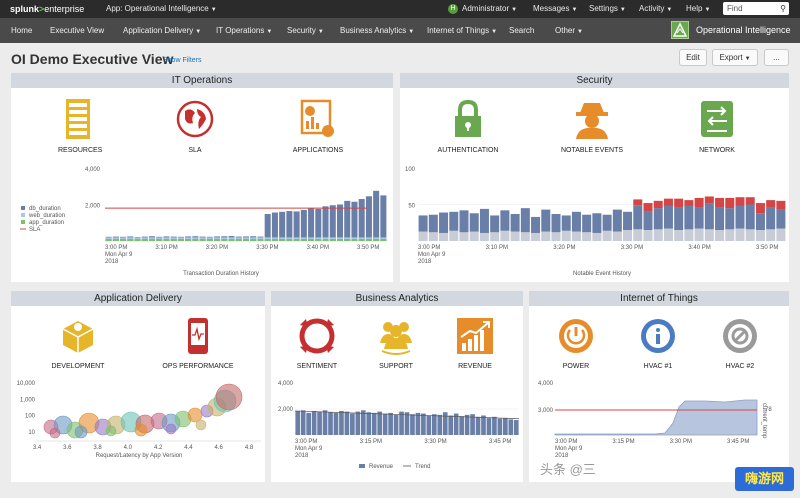 This screenshot has height=498, width=800. I want to click on x-tick-label: 3:30 PM, so click(681, 442).